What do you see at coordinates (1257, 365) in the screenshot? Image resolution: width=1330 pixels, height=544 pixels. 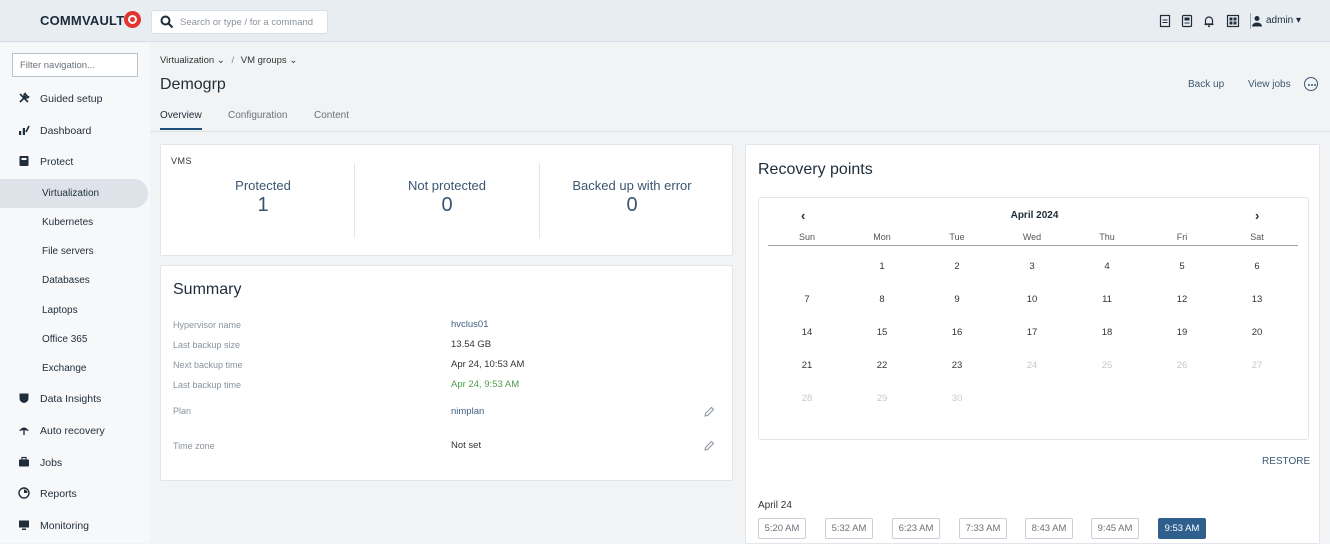 I see `calendar-day: 27` at bounding box center [1257, 365].